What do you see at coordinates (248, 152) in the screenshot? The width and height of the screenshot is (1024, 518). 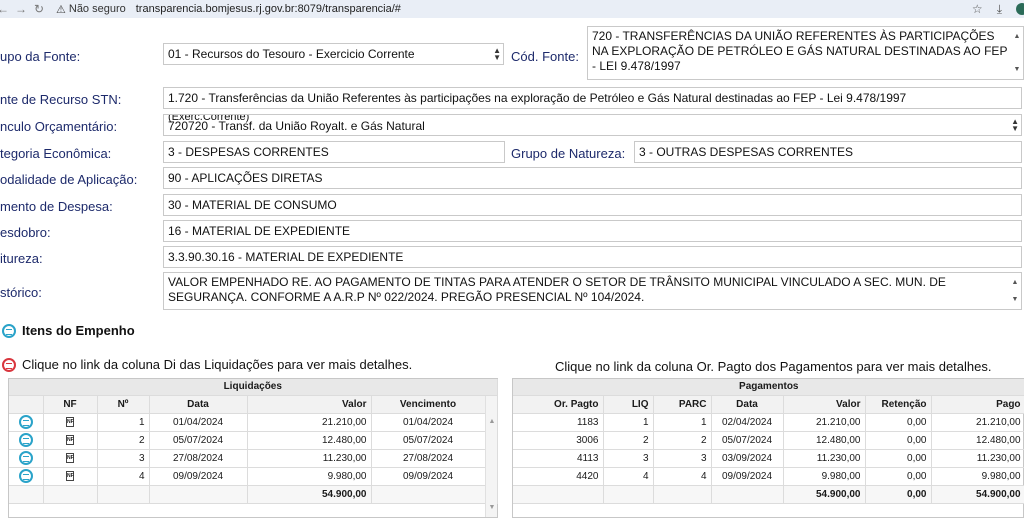 I see `categoria-value: 3 - DESPESAS CORRENTES` at bounding box center [248, 152].